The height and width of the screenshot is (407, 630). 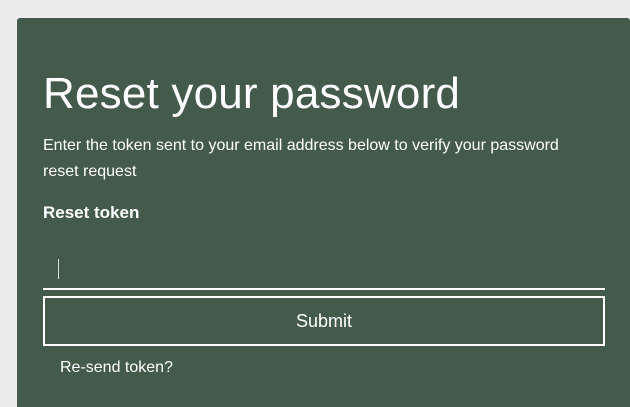 What do you see at coordinates (324, 321) in the screenshot?
I see `submit-button: Submit` at bounding box center [324, 321].